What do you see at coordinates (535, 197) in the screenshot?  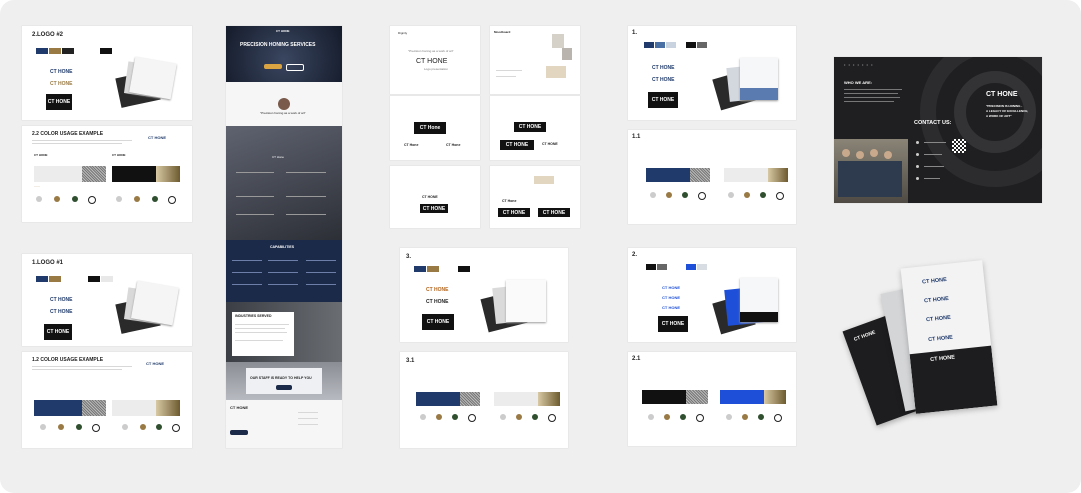 I see `presentation-slide: CT Hone CT HONE CT HONE` at bounding box center [535, 197].